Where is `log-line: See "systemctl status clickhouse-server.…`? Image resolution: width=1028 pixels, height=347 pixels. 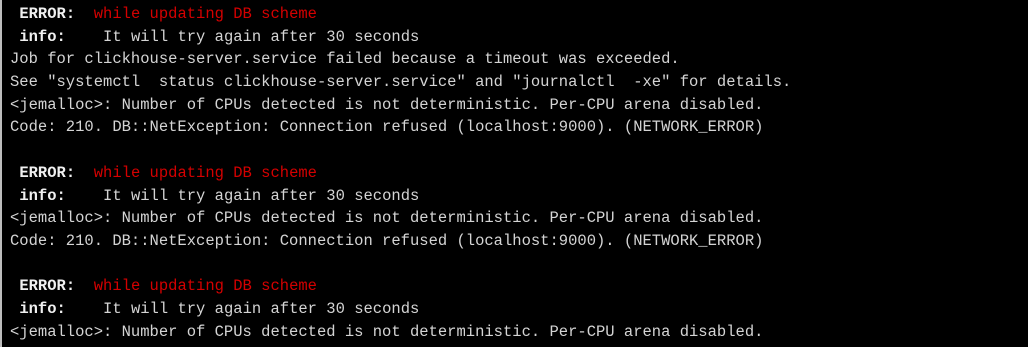
log-line: See "systemctl status clickhouse-server.… is located at coordinates (401, 82).